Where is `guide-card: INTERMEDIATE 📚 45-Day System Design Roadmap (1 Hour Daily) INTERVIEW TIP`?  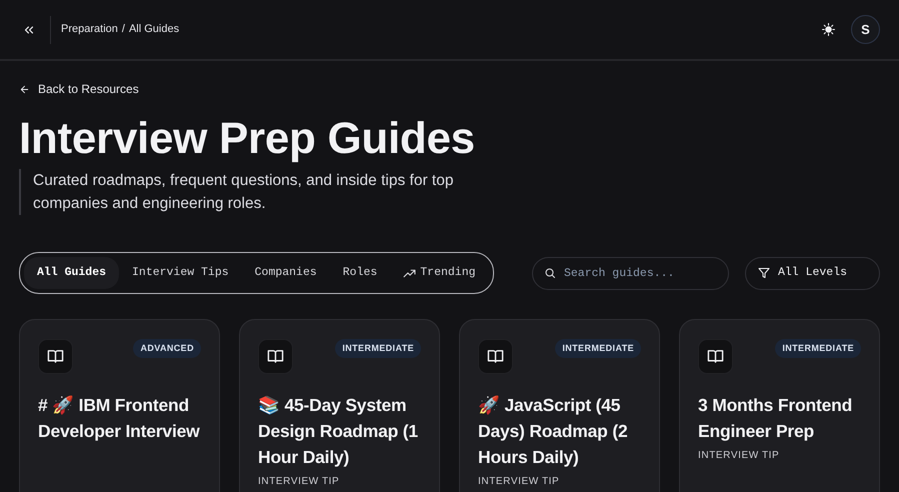 guide-card: INTERMEDIATE 📚 45-Day System Design Roadmap (1 Hour Daily) INTERVIEW TIP is located at coordinates (339, 405).